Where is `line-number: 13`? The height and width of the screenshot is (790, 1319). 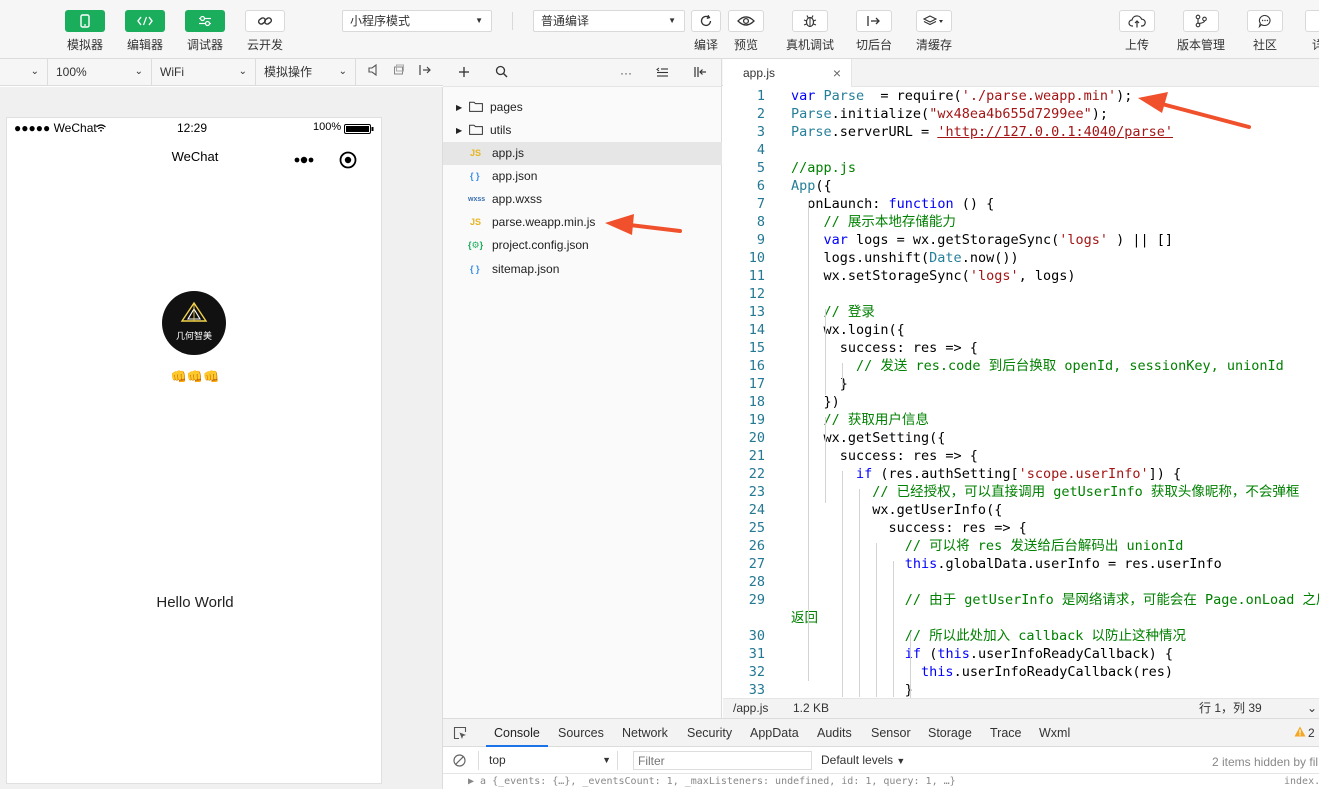
line-number: 13 is located at coordinates (756, 312).